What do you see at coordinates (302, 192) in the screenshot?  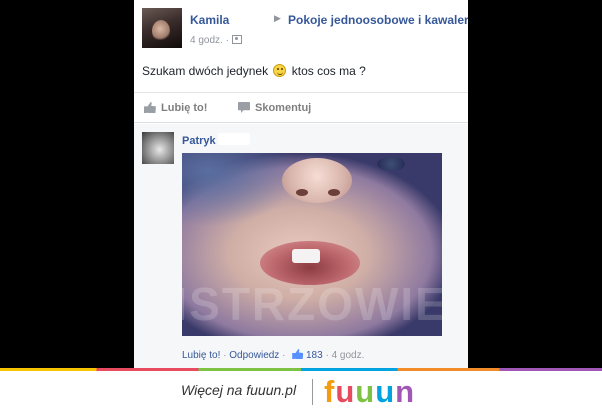 I see `photo-nostril-left` at bounding box center [302, 192].